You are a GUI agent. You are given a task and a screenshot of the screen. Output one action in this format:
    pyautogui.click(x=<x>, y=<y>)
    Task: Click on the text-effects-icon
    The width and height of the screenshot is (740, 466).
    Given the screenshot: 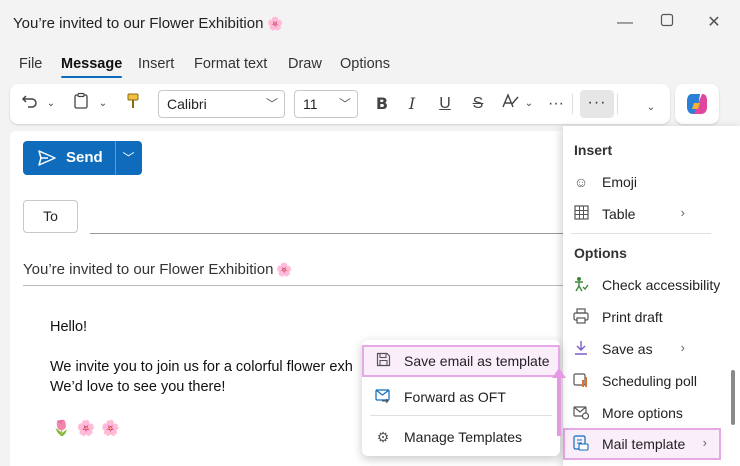 What is the action you would take?
    pyautogui.click(x=511, y=104)
    